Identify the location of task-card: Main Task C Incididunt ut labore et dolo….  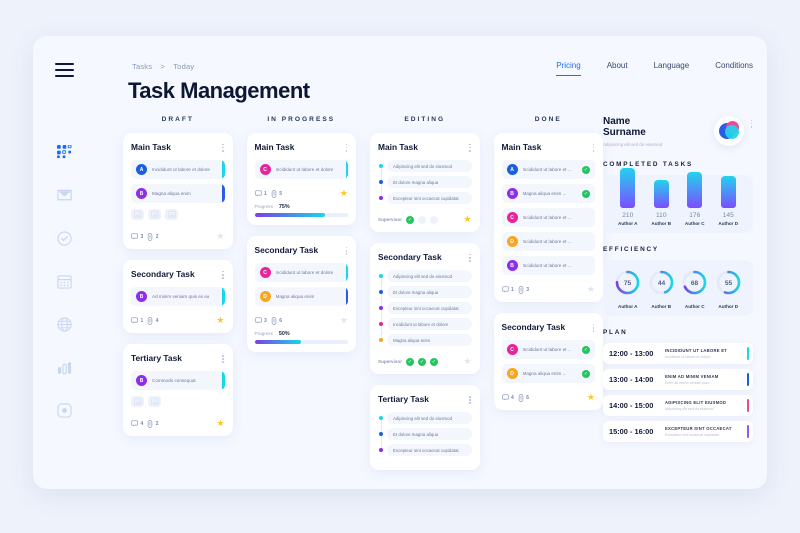
(301, 179).